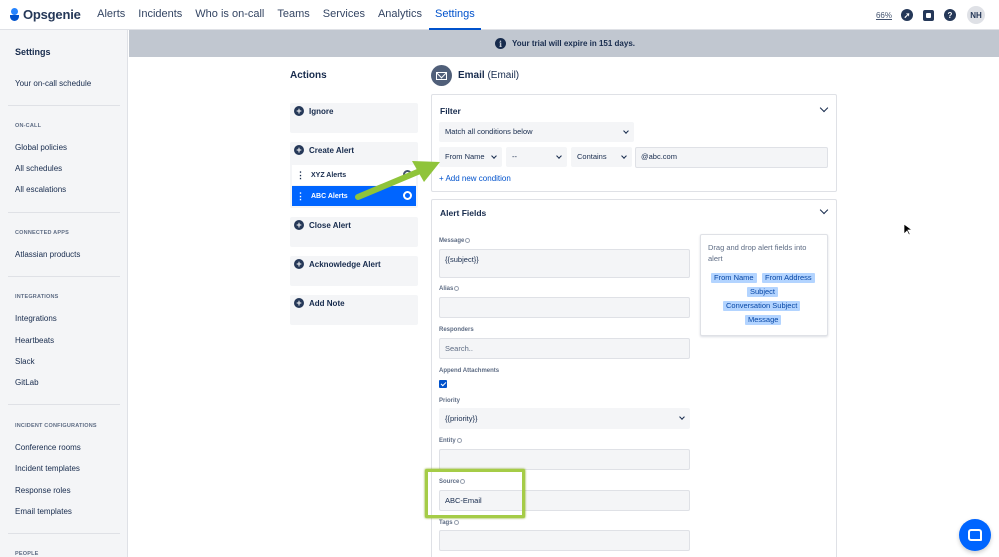 Image resolution: width=999 pixels, height=557 pixels. Describe the element at coordinates (38, 168) in the screenshot. I see `sidebar-item-all-schedules: All schedules` at that location.